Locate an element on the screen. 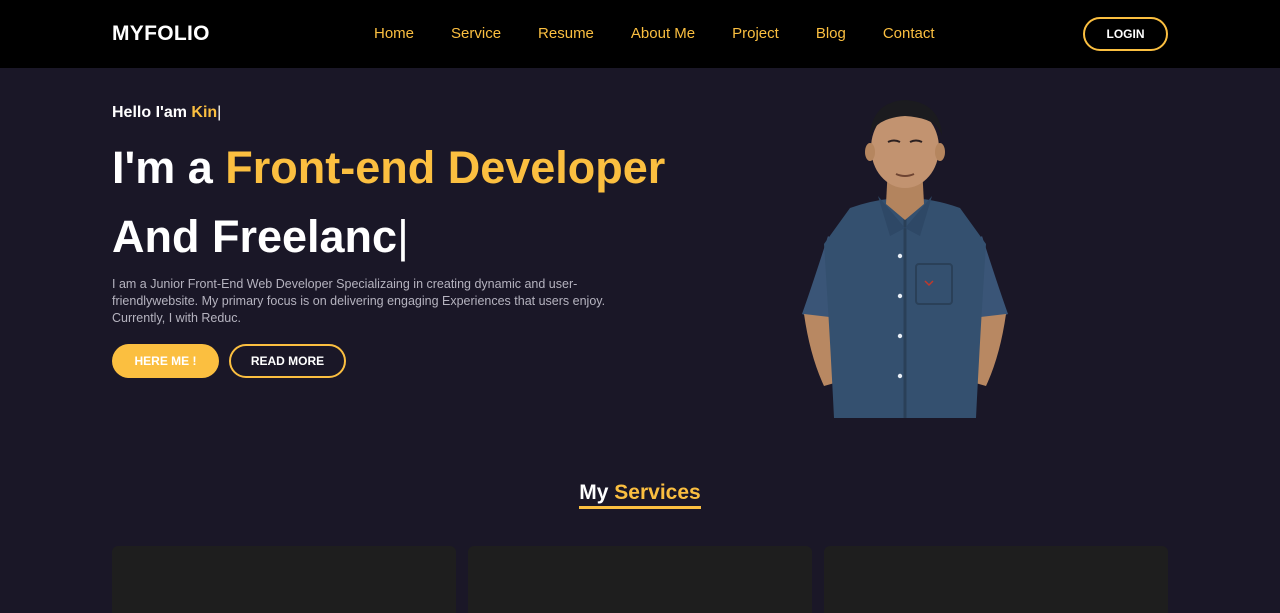 This screenshot has width=1280, height=613. nav-link-contact: Contact is located at coordinates (909, 33).